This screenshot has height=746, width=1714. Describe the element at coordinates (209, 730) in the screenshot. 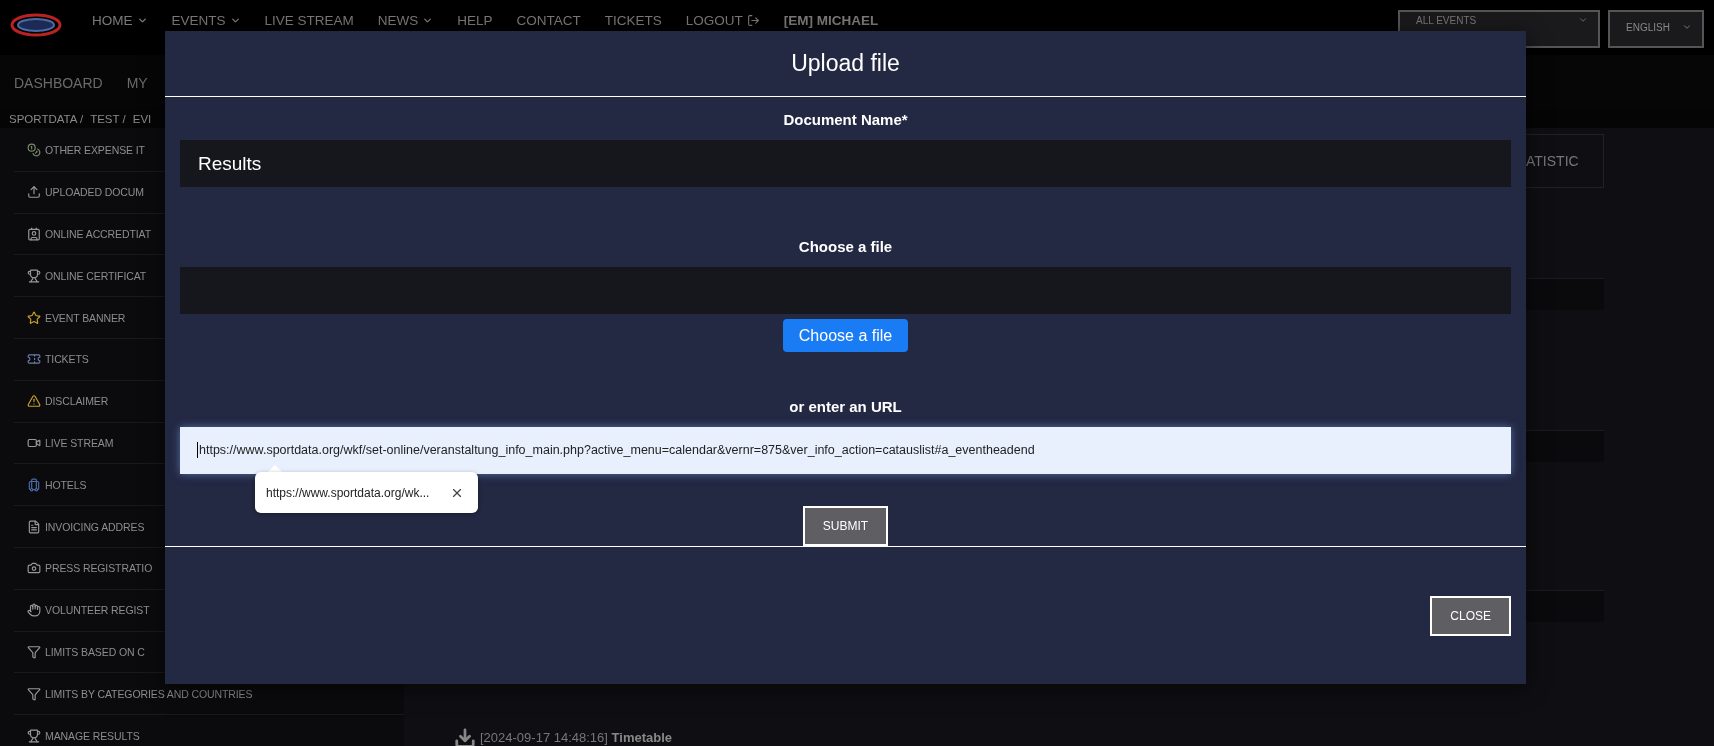

I see `sidebar-item: MANAGE RESULTS` at that location.